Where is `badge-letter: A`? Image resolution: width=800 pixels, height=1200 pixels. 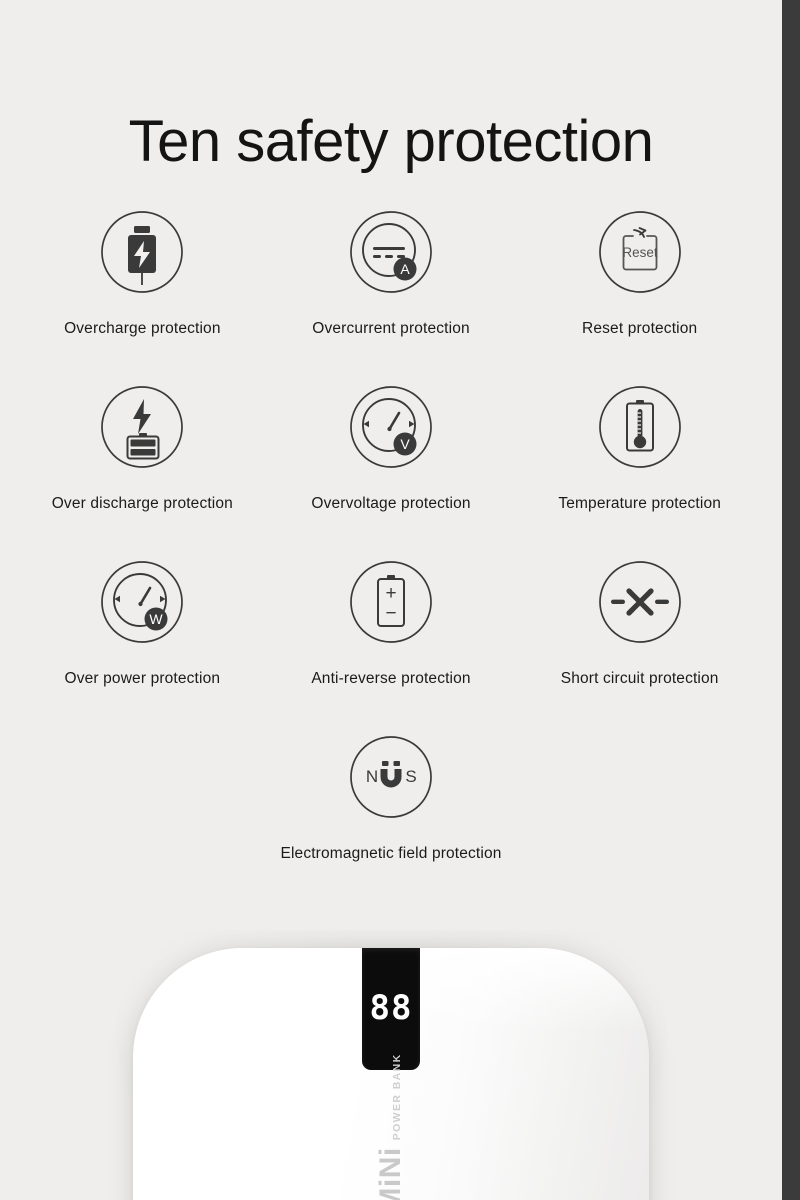
badge-letter: A is located at coordinates (405, 269).